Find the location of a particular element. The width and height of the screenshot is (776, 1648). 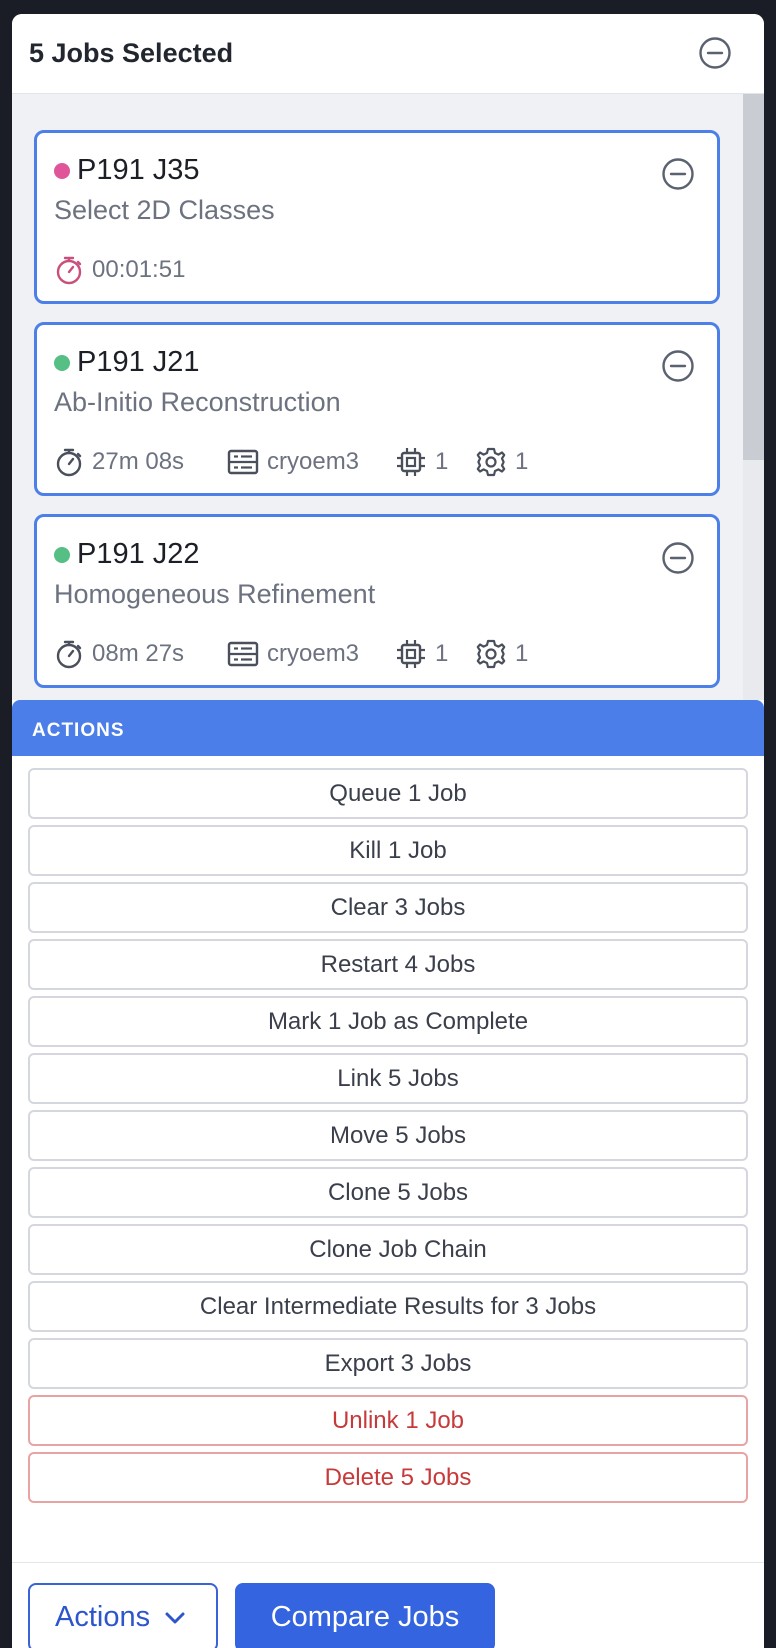

job-type: Select 2D Classes is located at coordinates (164, 210).